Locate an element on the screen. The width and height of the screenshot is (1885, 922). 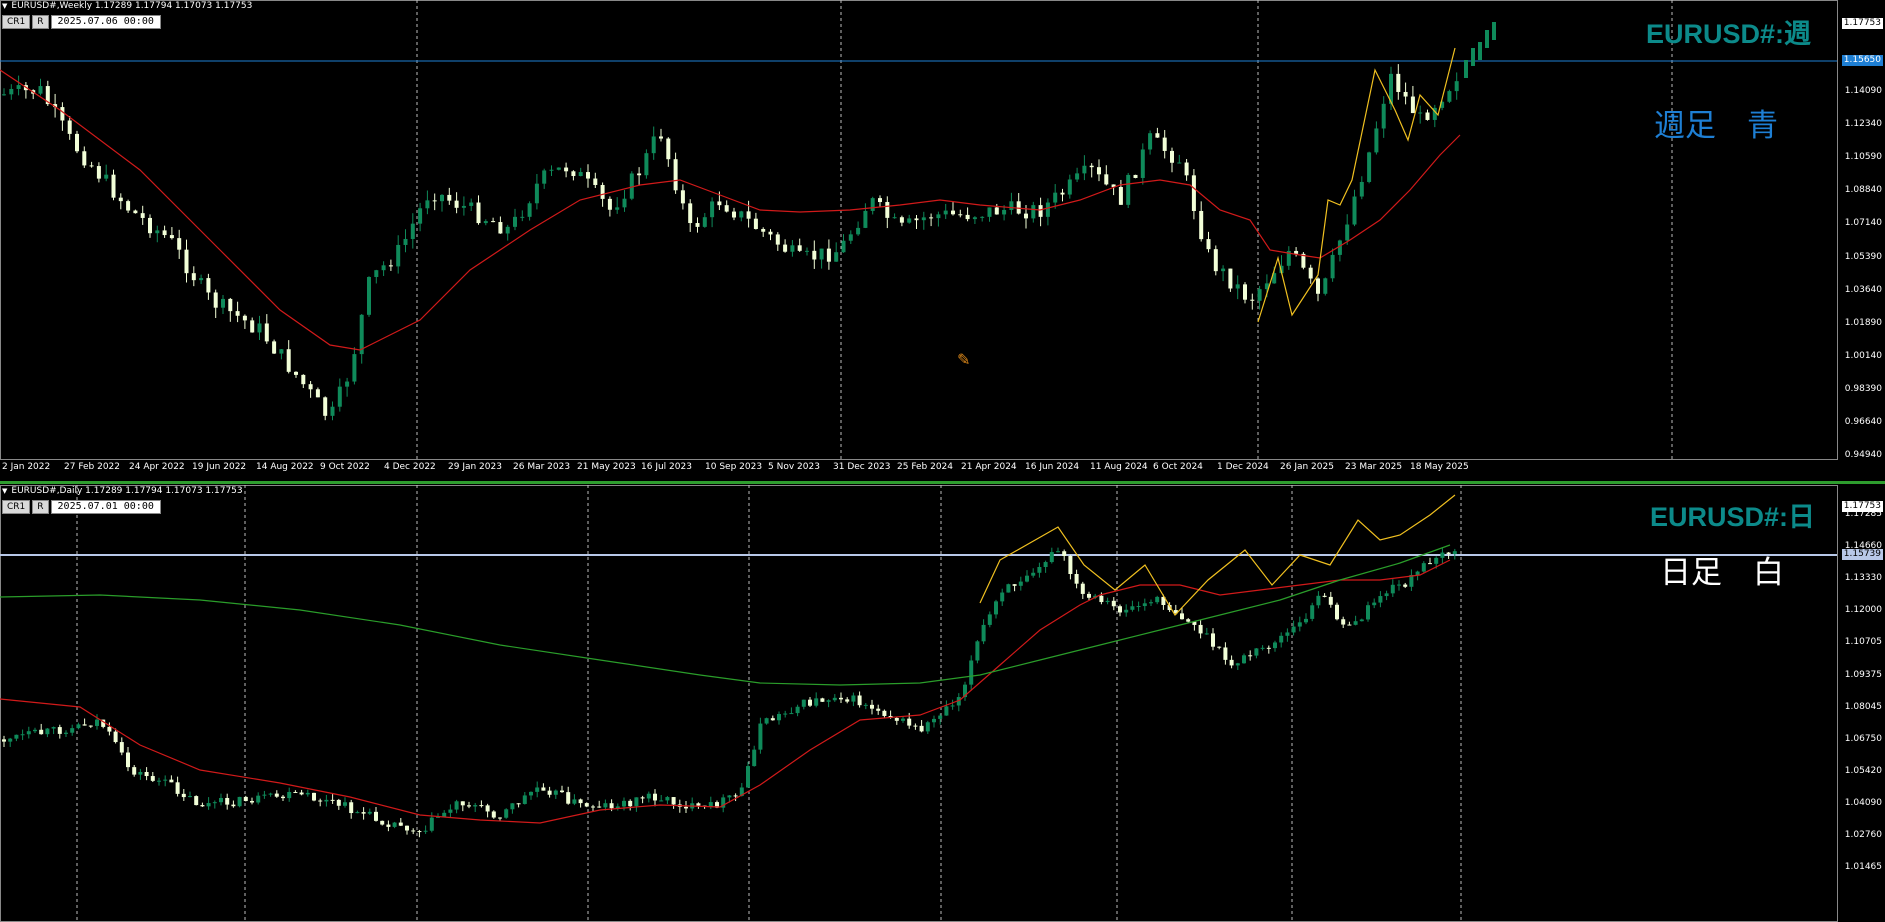
weekly-time-tick: 29 Jan 2023 is located at coordinates (475, 467).